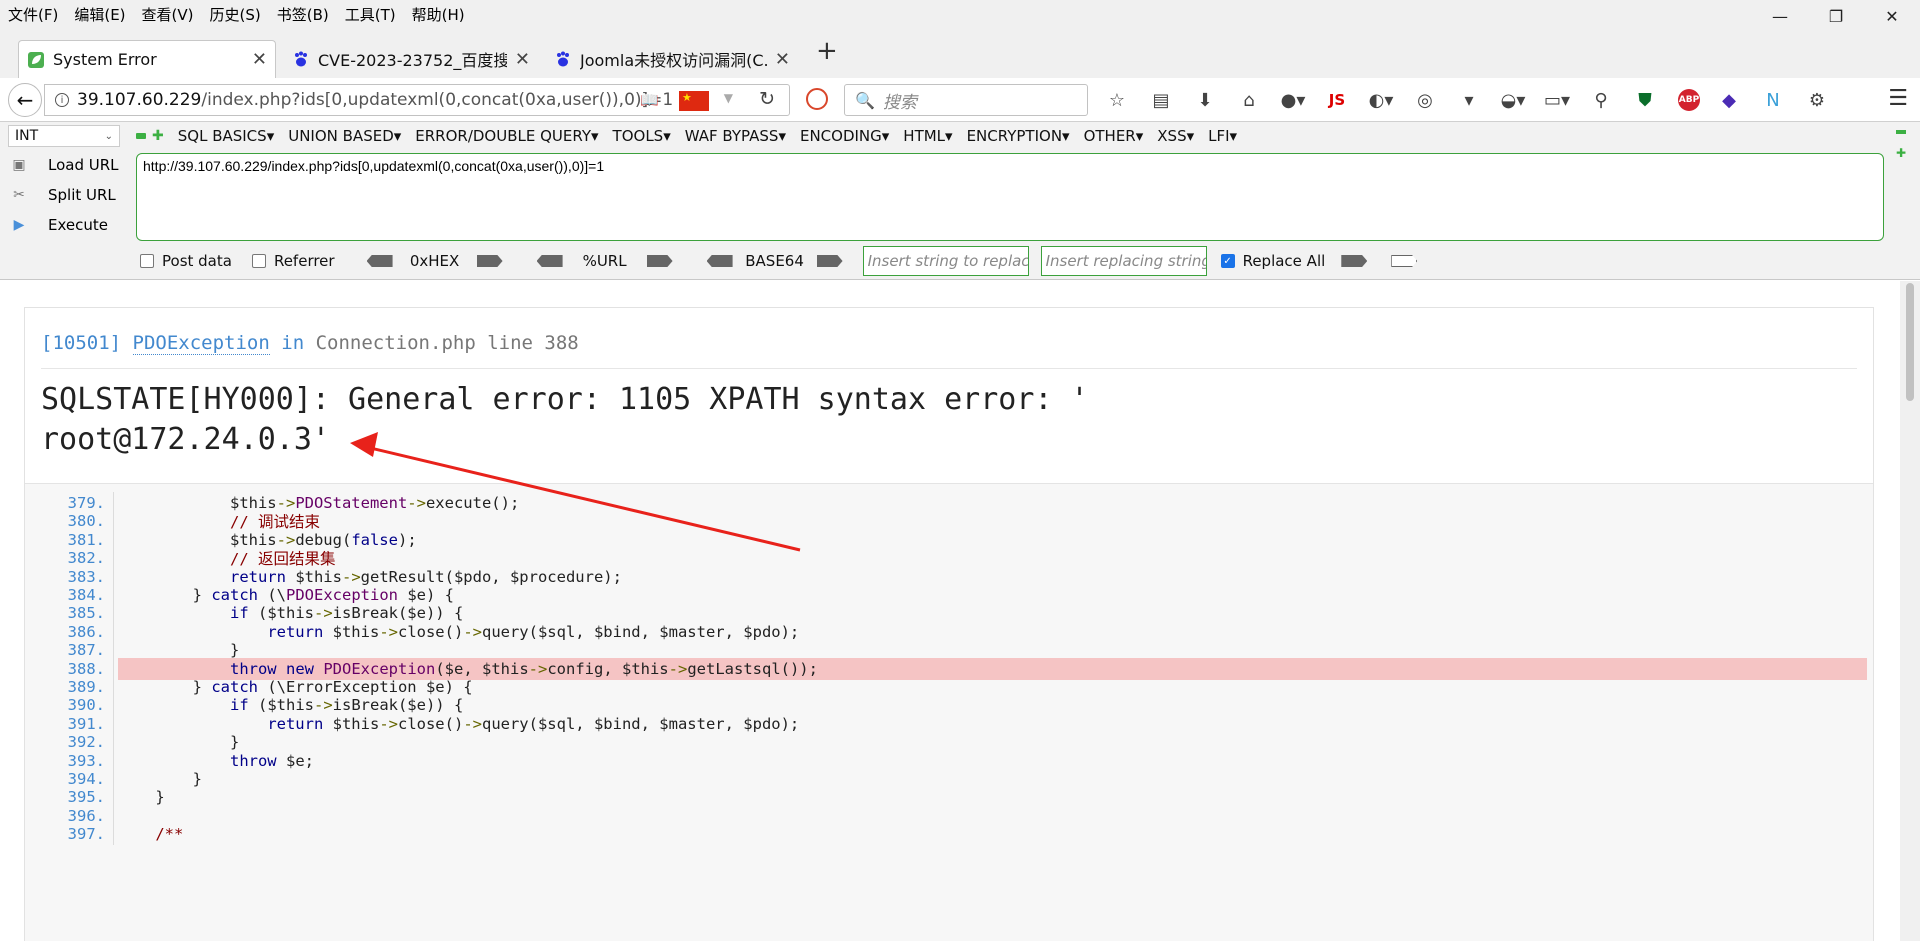 Image resolution: width=1920 pixels, height=941 pixels. Describe the element at coordinates (1898, 98) in the screenshot. I see `hamburger-menu-icon: ☰` at that location.